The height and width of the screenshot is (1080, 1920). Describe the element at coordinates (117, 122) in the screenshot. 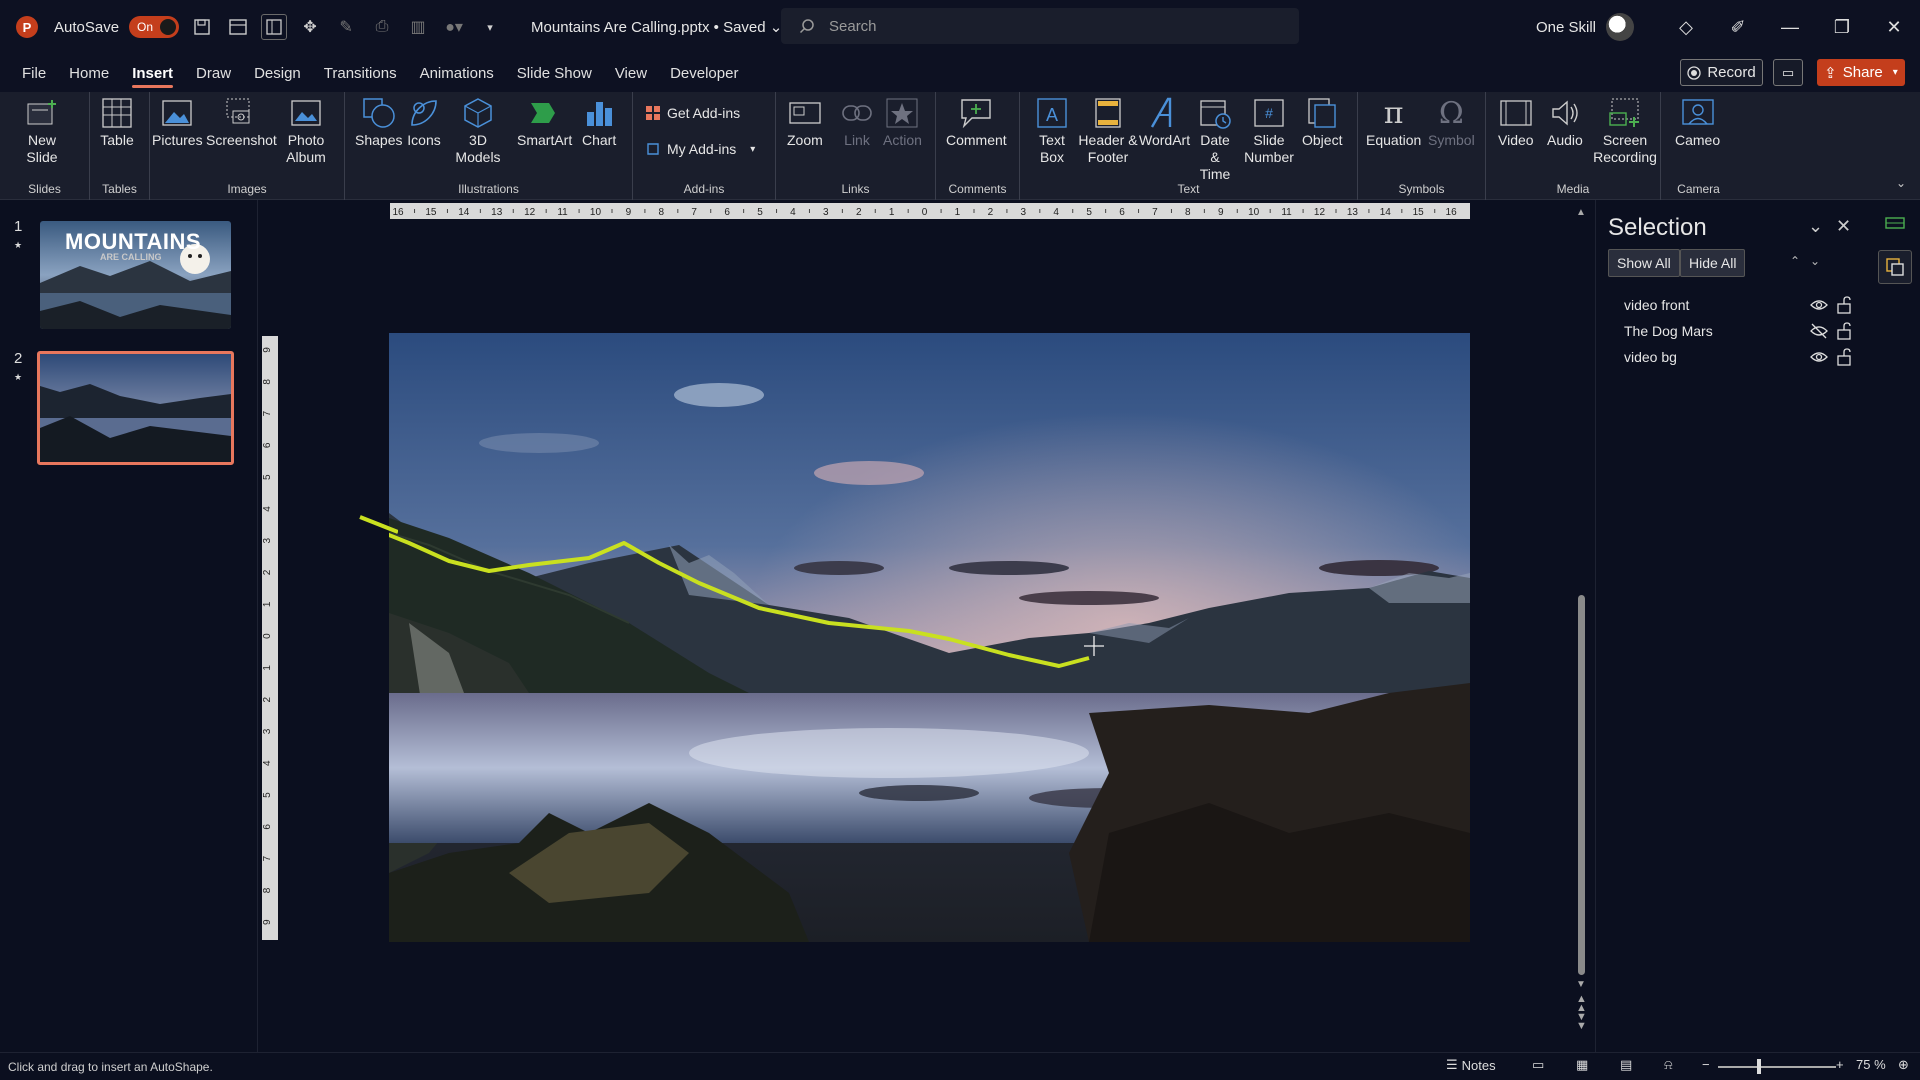

I see `table-button: Table` at that location.